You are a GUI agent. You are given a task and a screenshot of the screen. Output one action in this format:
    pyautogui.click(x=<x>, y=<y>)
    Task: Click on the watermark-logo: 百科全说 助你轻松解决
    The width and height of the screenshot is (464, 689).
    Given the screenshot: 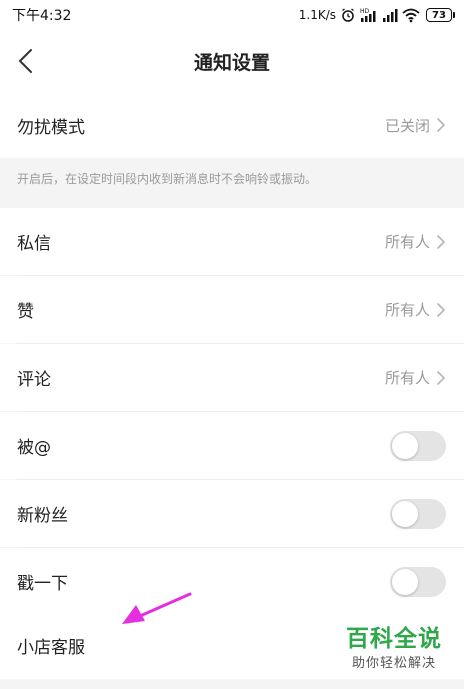 What is the action you would take?
    pyautogui.click(x=394, y=649)
    